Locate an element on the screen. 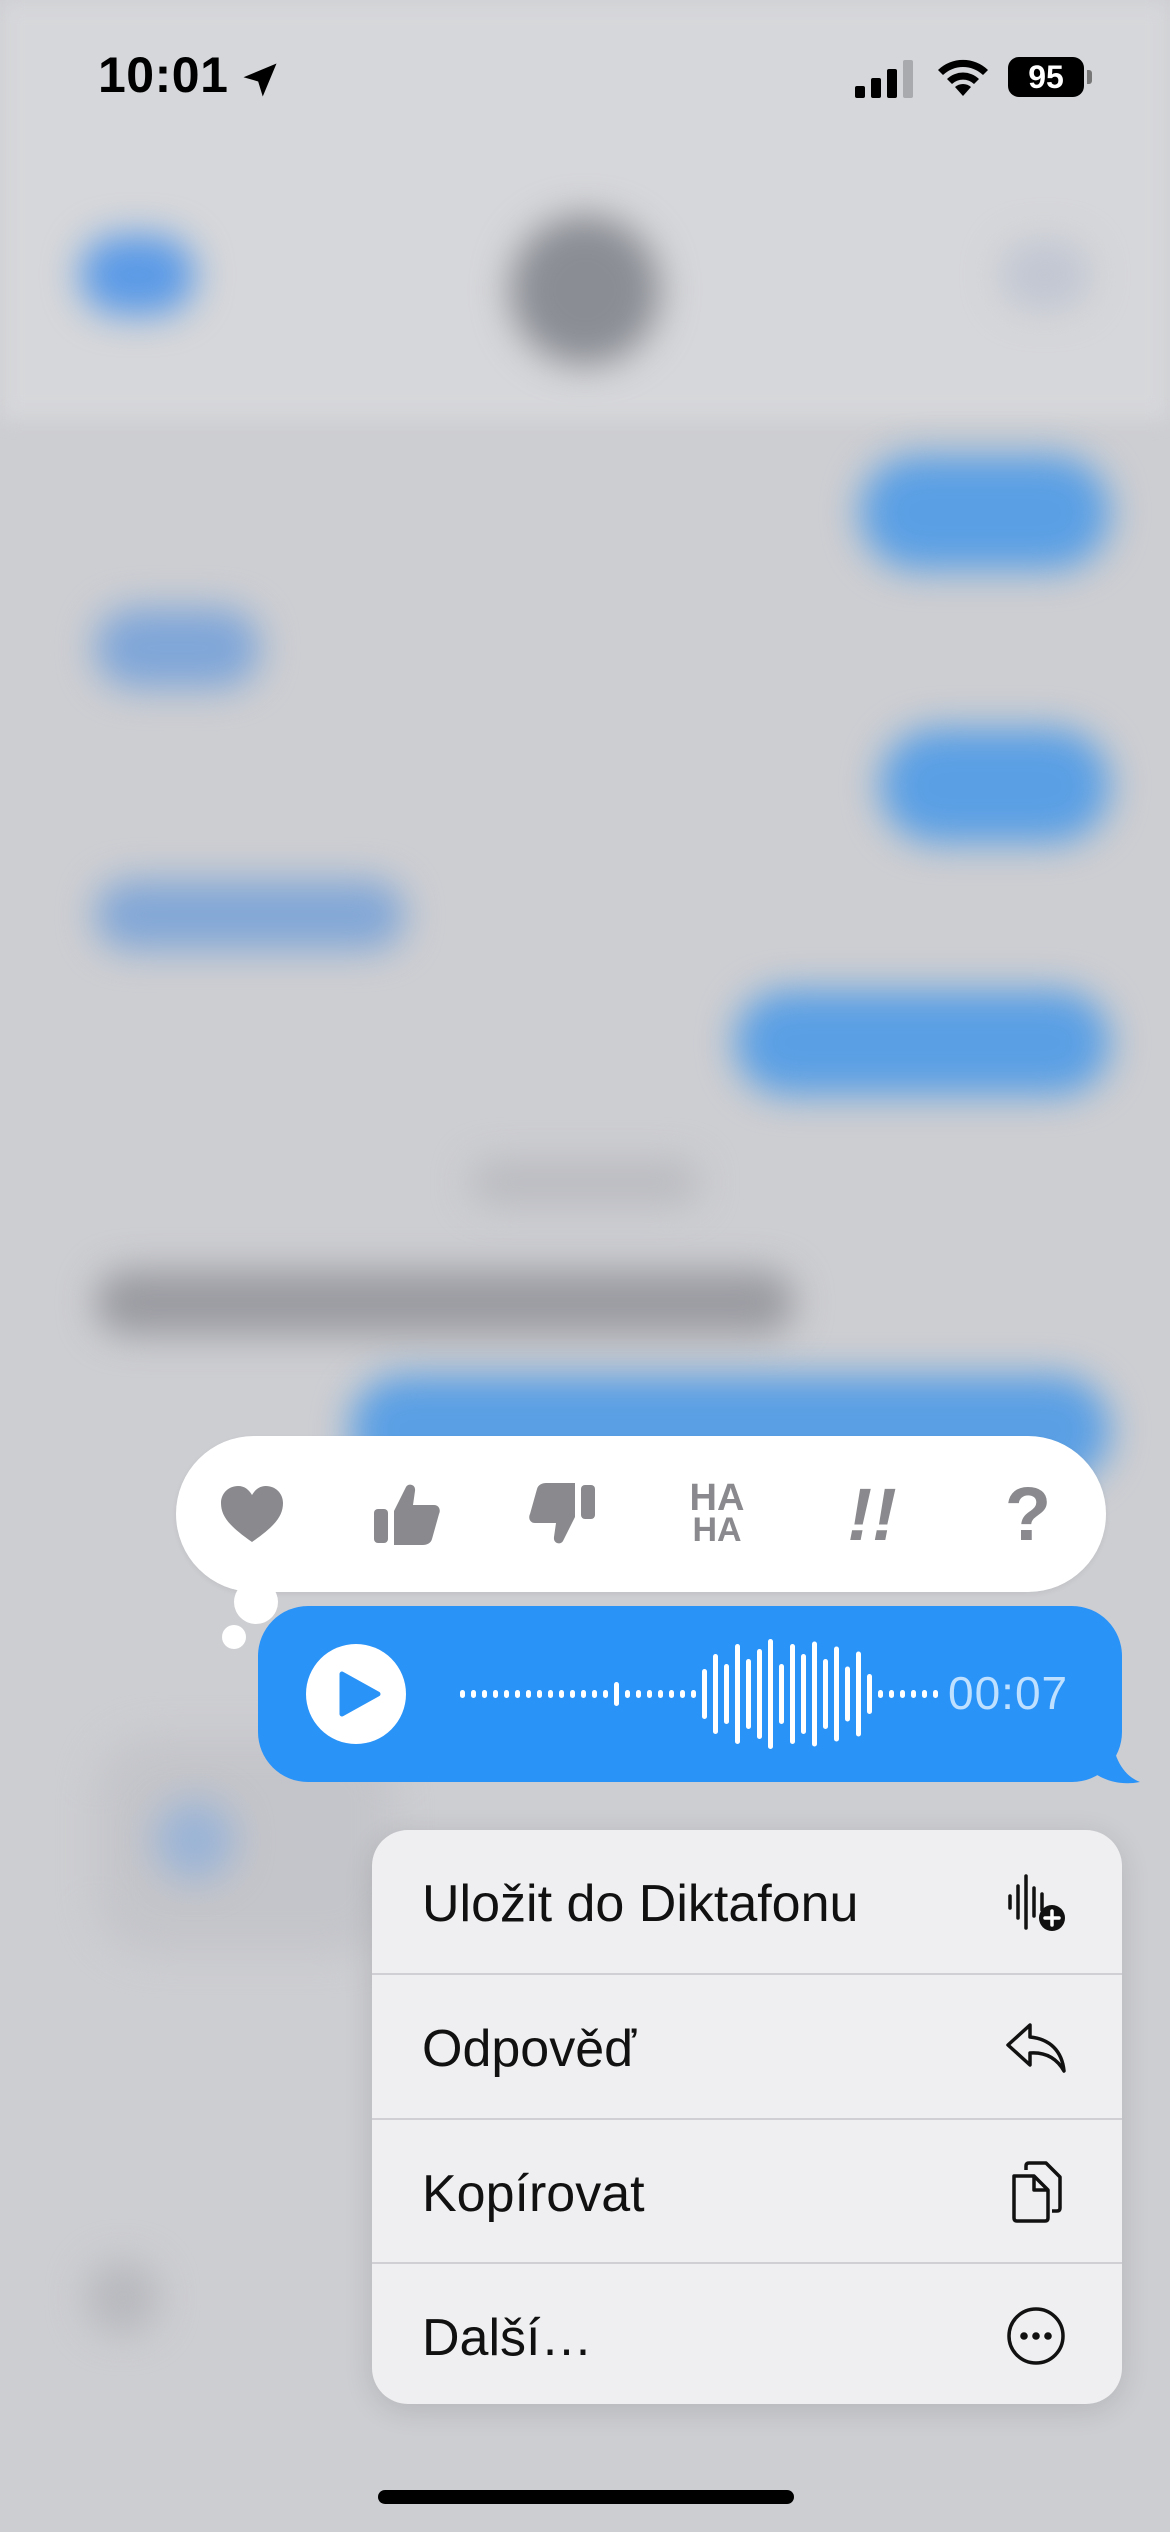 Image resolution: width=1170 pixels, height=2532 pixels. reaction-bubble-tail-large is located at coordinates (256, 1602).